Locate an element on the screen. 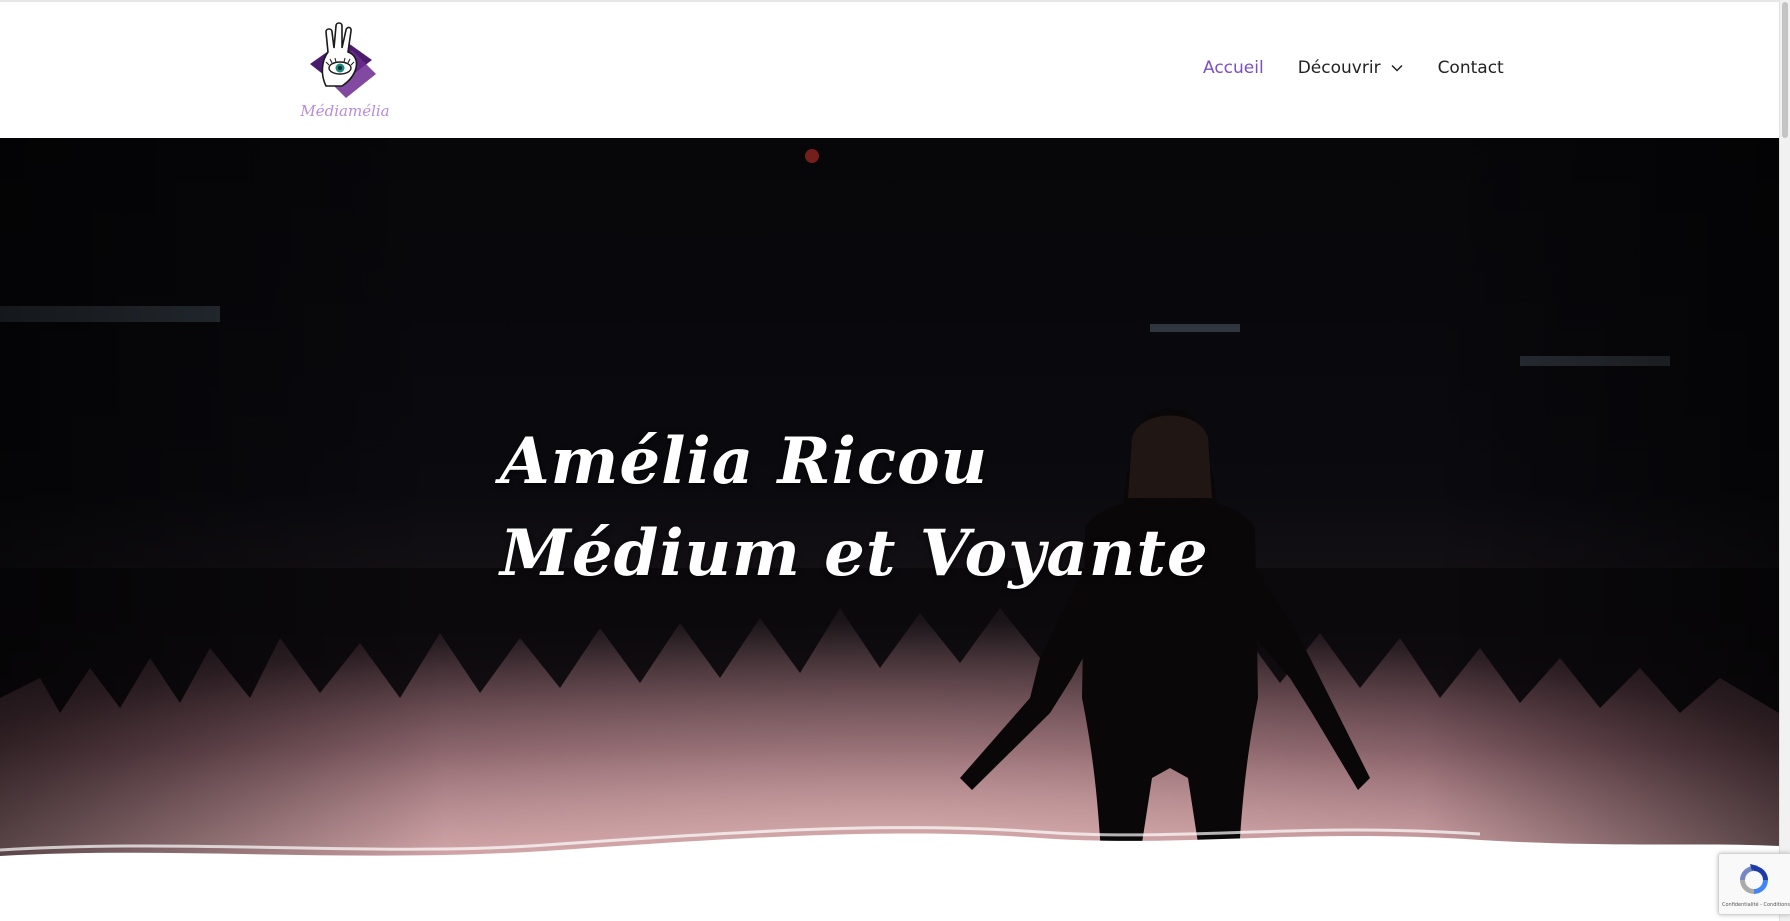  page-scrollbar is located at coordinates (1784, 460).